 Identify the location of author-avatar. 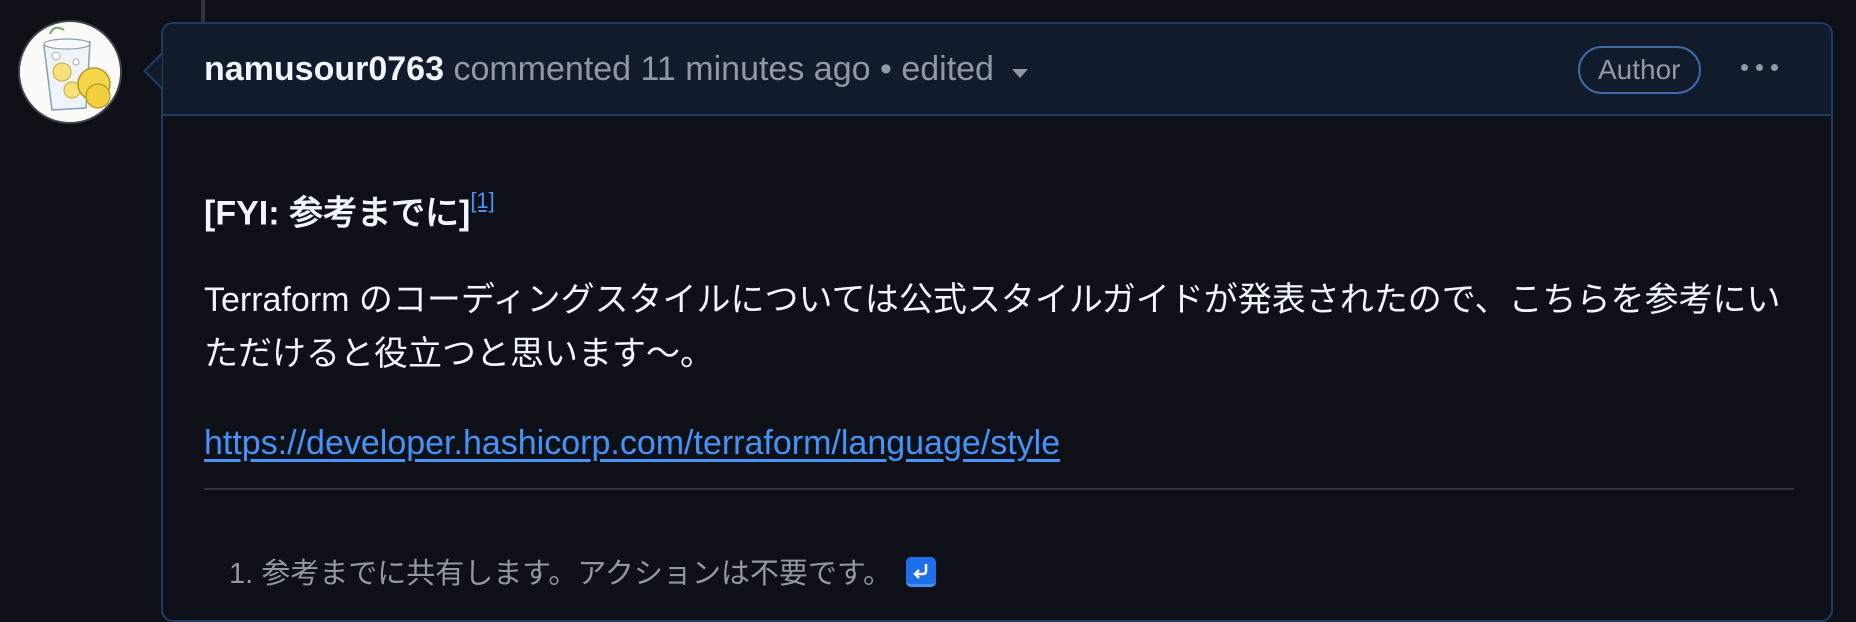
(70, 72).